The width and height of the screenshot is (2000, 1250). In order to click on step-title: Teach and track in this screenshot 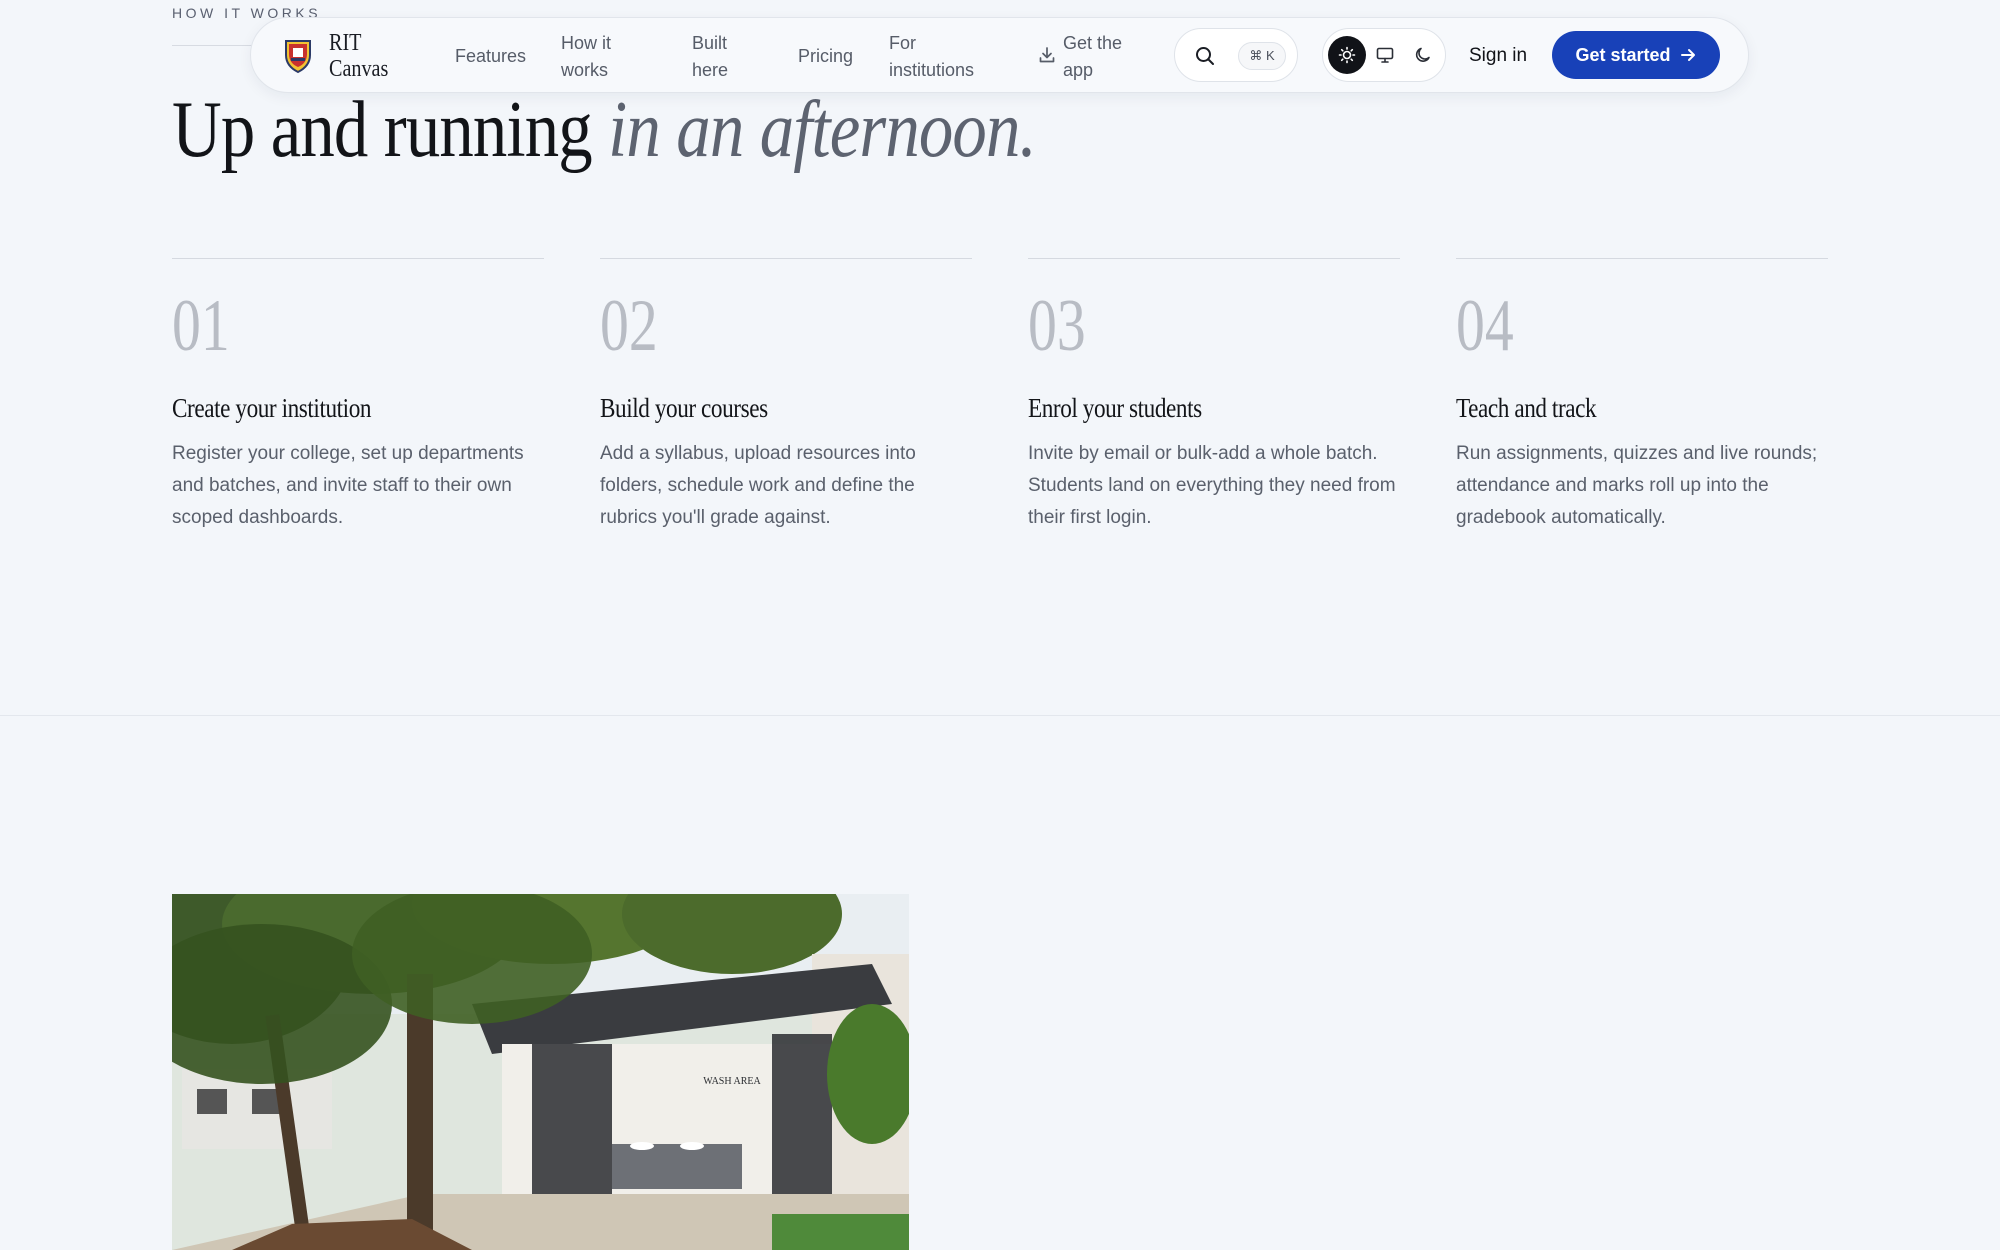, I will do `click(1526, 408)`.